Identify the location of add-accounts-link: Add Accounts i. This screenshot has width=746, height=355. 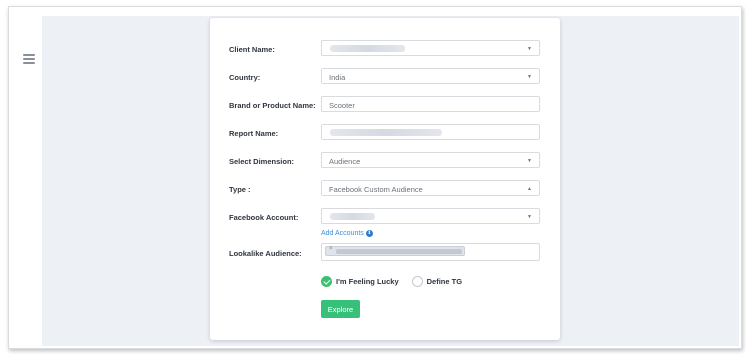
(347, 233).